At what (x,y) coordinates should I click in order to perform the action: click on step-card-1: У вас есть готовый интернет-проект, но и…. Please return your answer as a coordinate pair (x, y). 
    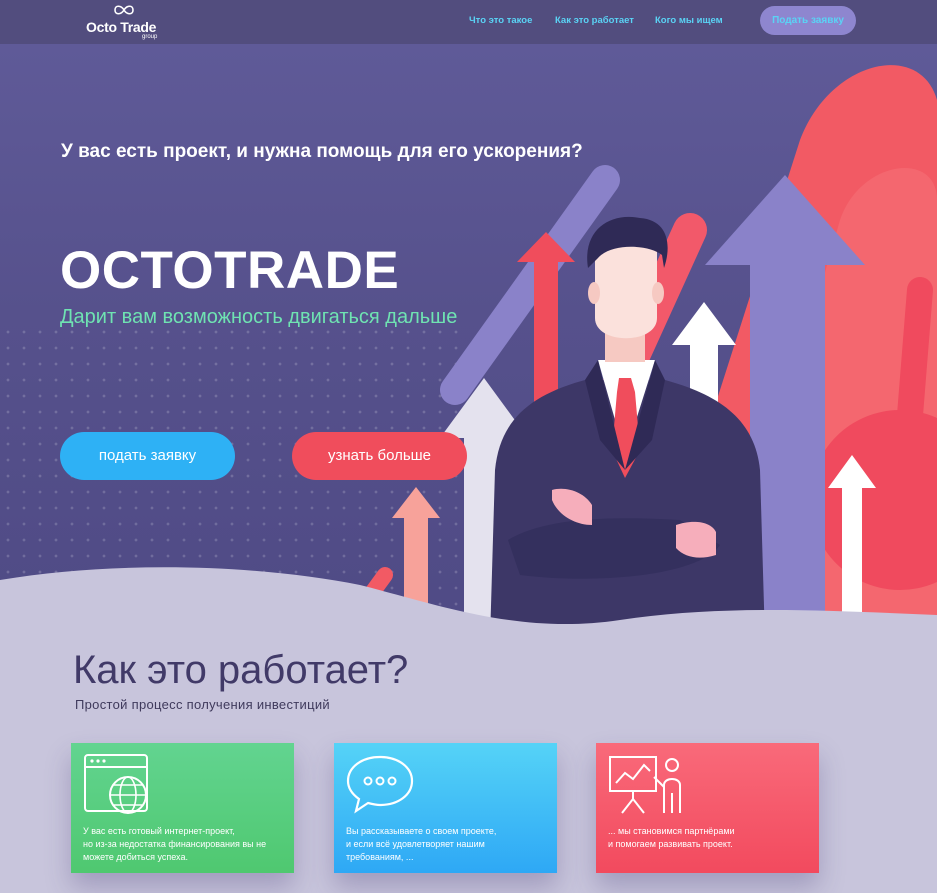
    Looking at the image, I should click on (182, 808).